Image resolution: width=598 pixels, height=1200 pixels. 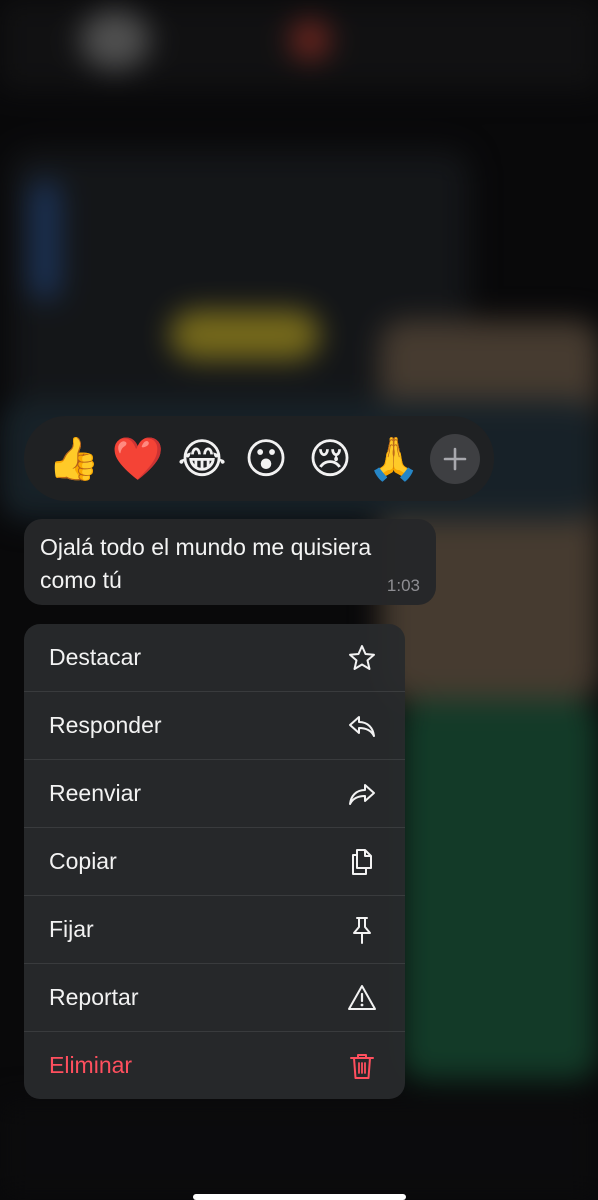 What do you see at coordinates (214, 998) in the screenshot?
I see `menu-item-report: Reportar` at bounding box center [214, 998].